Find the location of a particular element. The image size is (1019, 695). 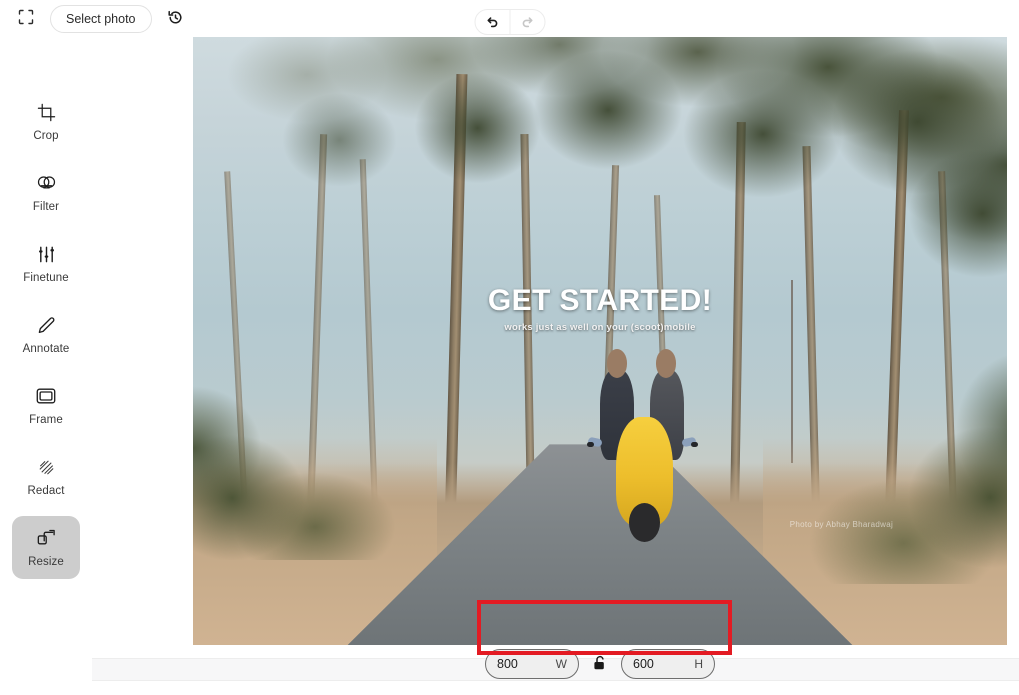

tool-redact: Redact is located at coordinates (46, 476).